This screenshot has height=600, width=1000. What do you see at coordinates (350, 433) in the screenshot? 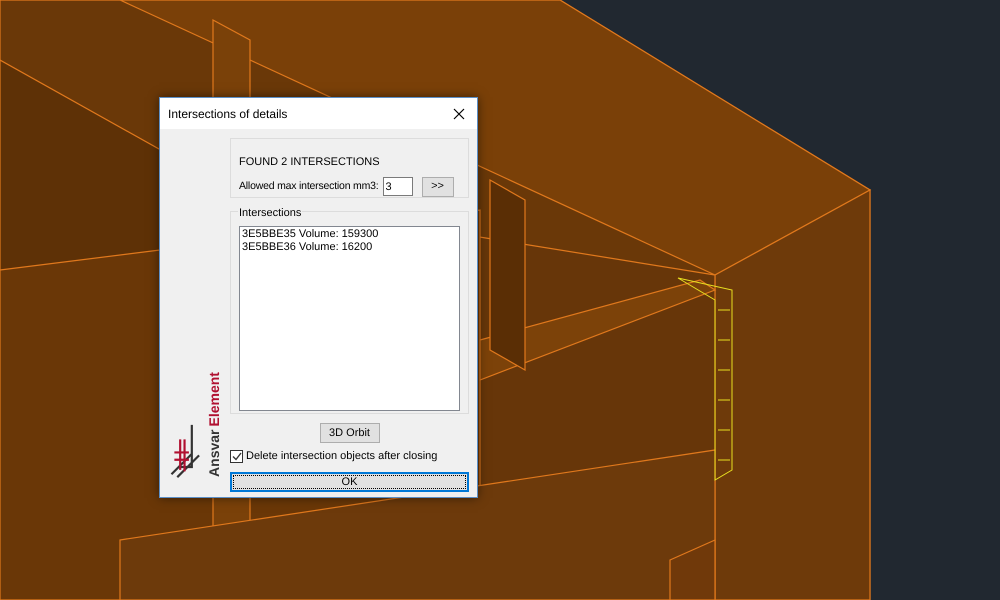
I see `orbit-button: 3D Orbit` at bounding box center [350, 433].